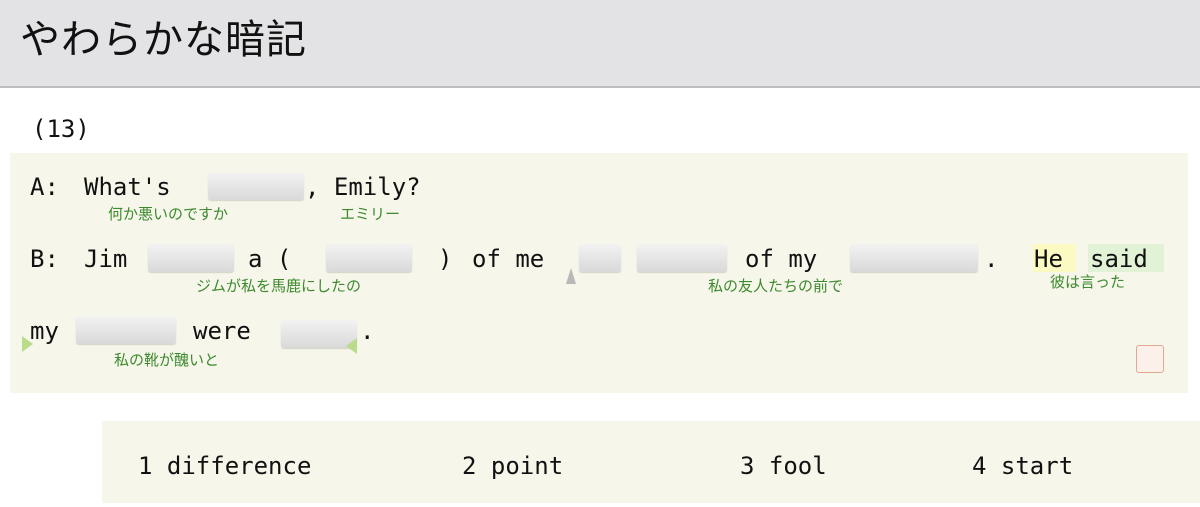 The image size is (1200, 507). Describe the element at coordinates (256, 186) in the screenshot. I see `blank-a1` at that location.